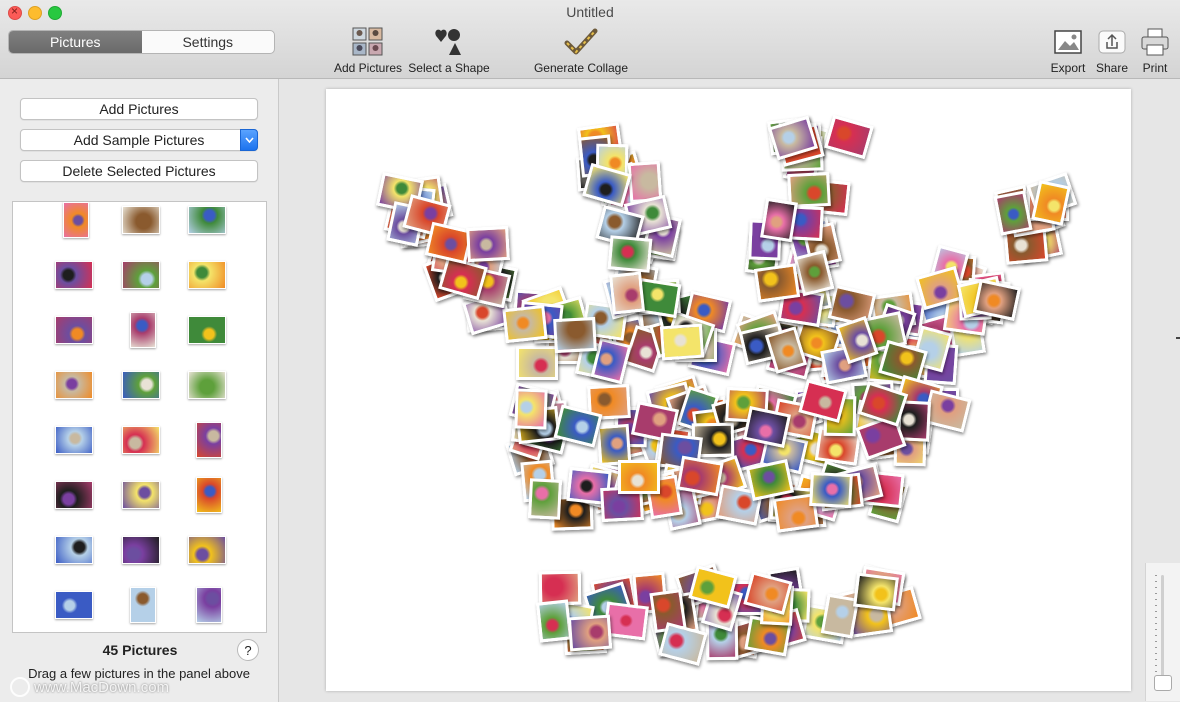  I want to click on print-label: Print, so click(1155, 68).